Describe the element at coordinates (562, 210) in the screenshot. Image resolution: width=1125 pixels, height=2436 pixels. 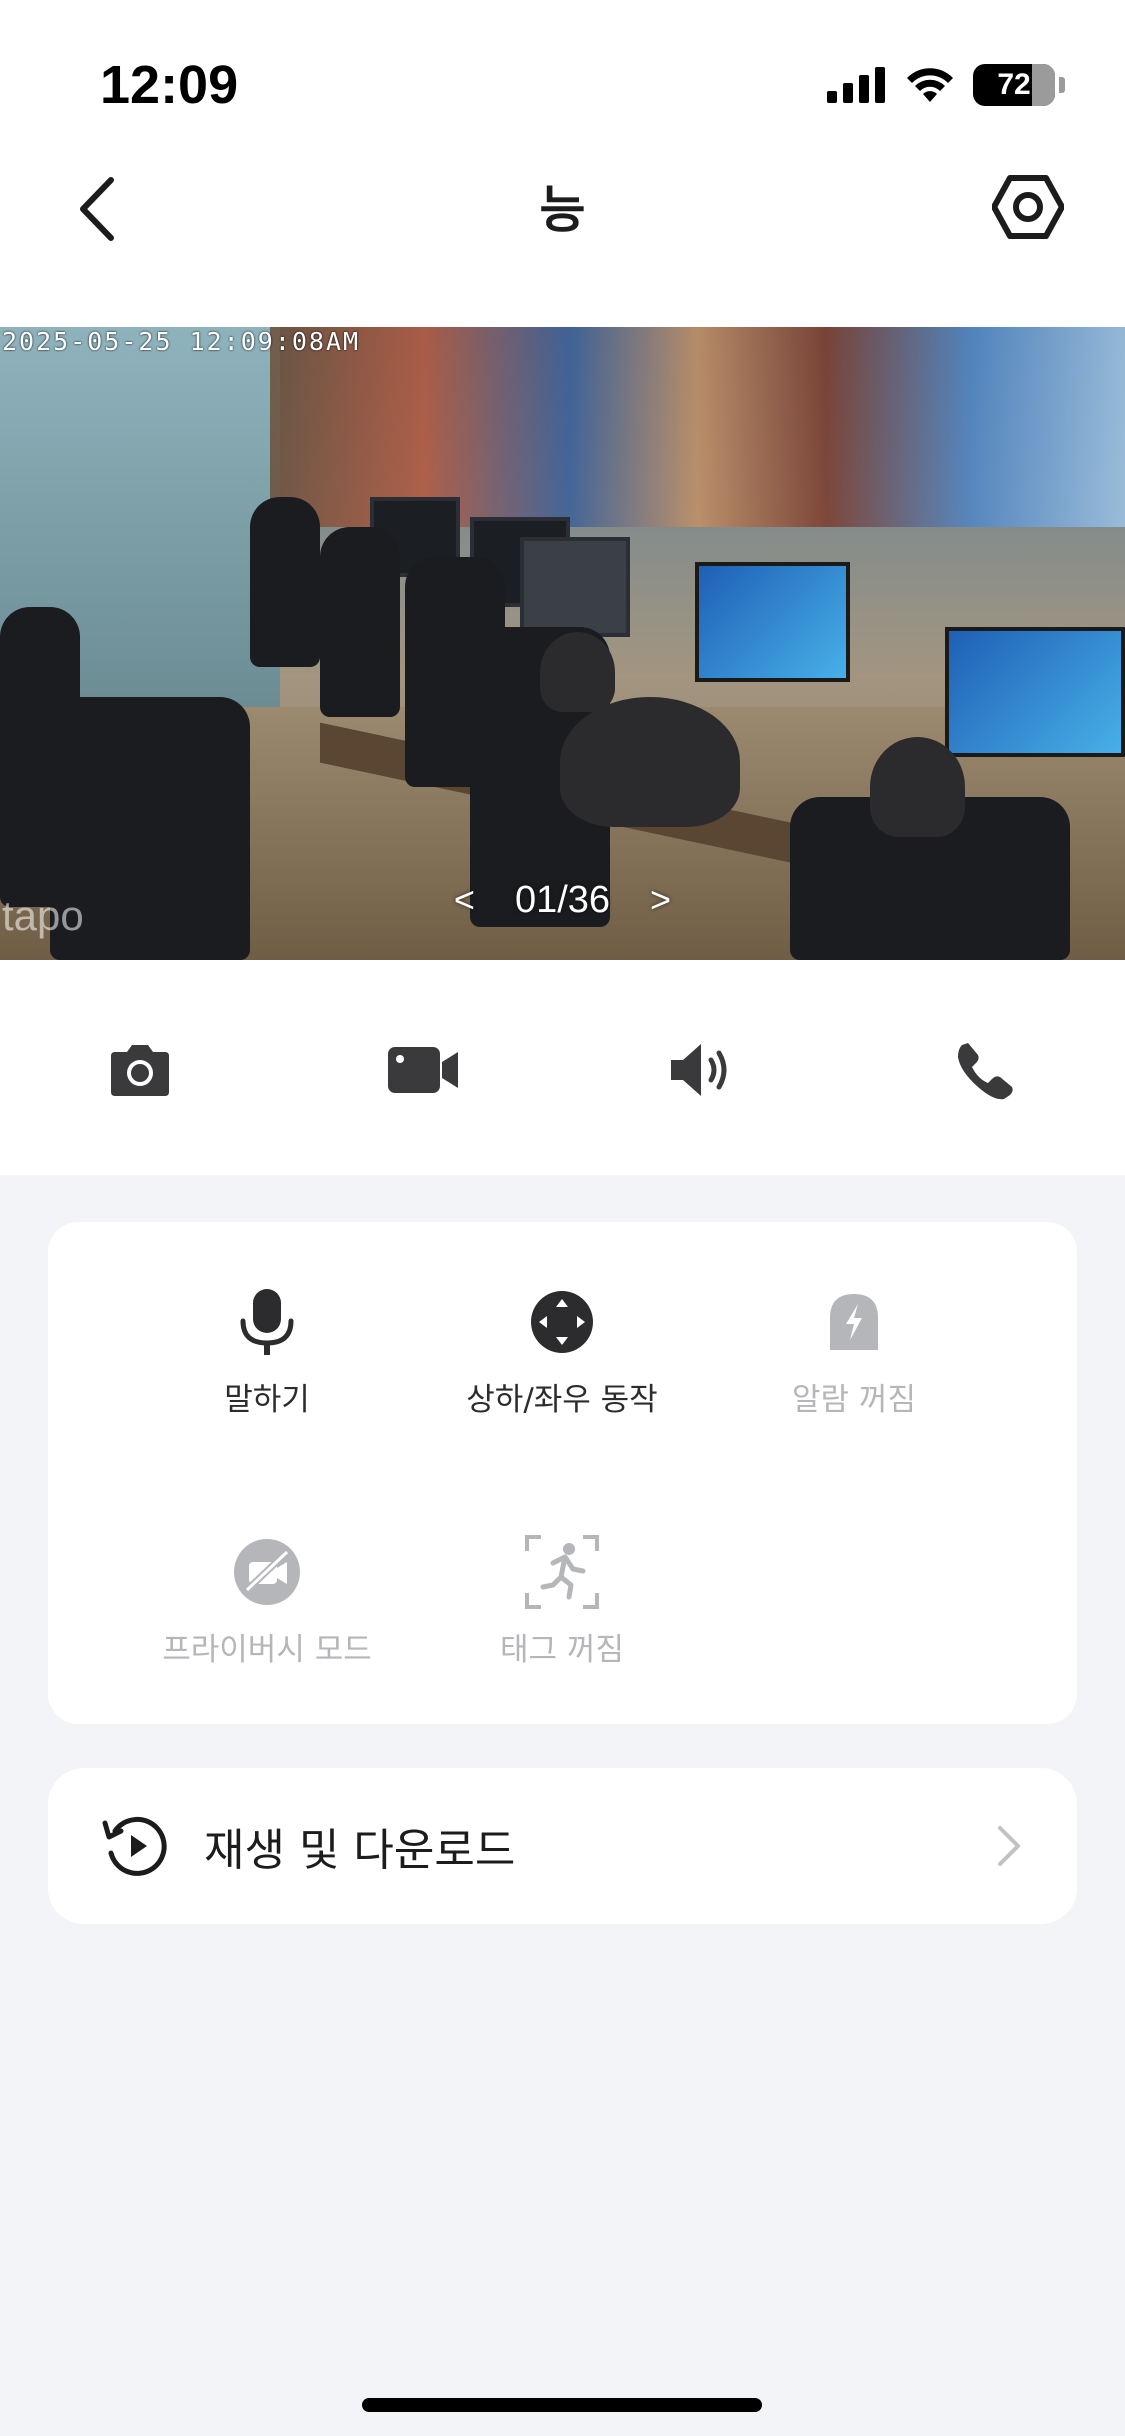
I see `page-title: 능` at that location.